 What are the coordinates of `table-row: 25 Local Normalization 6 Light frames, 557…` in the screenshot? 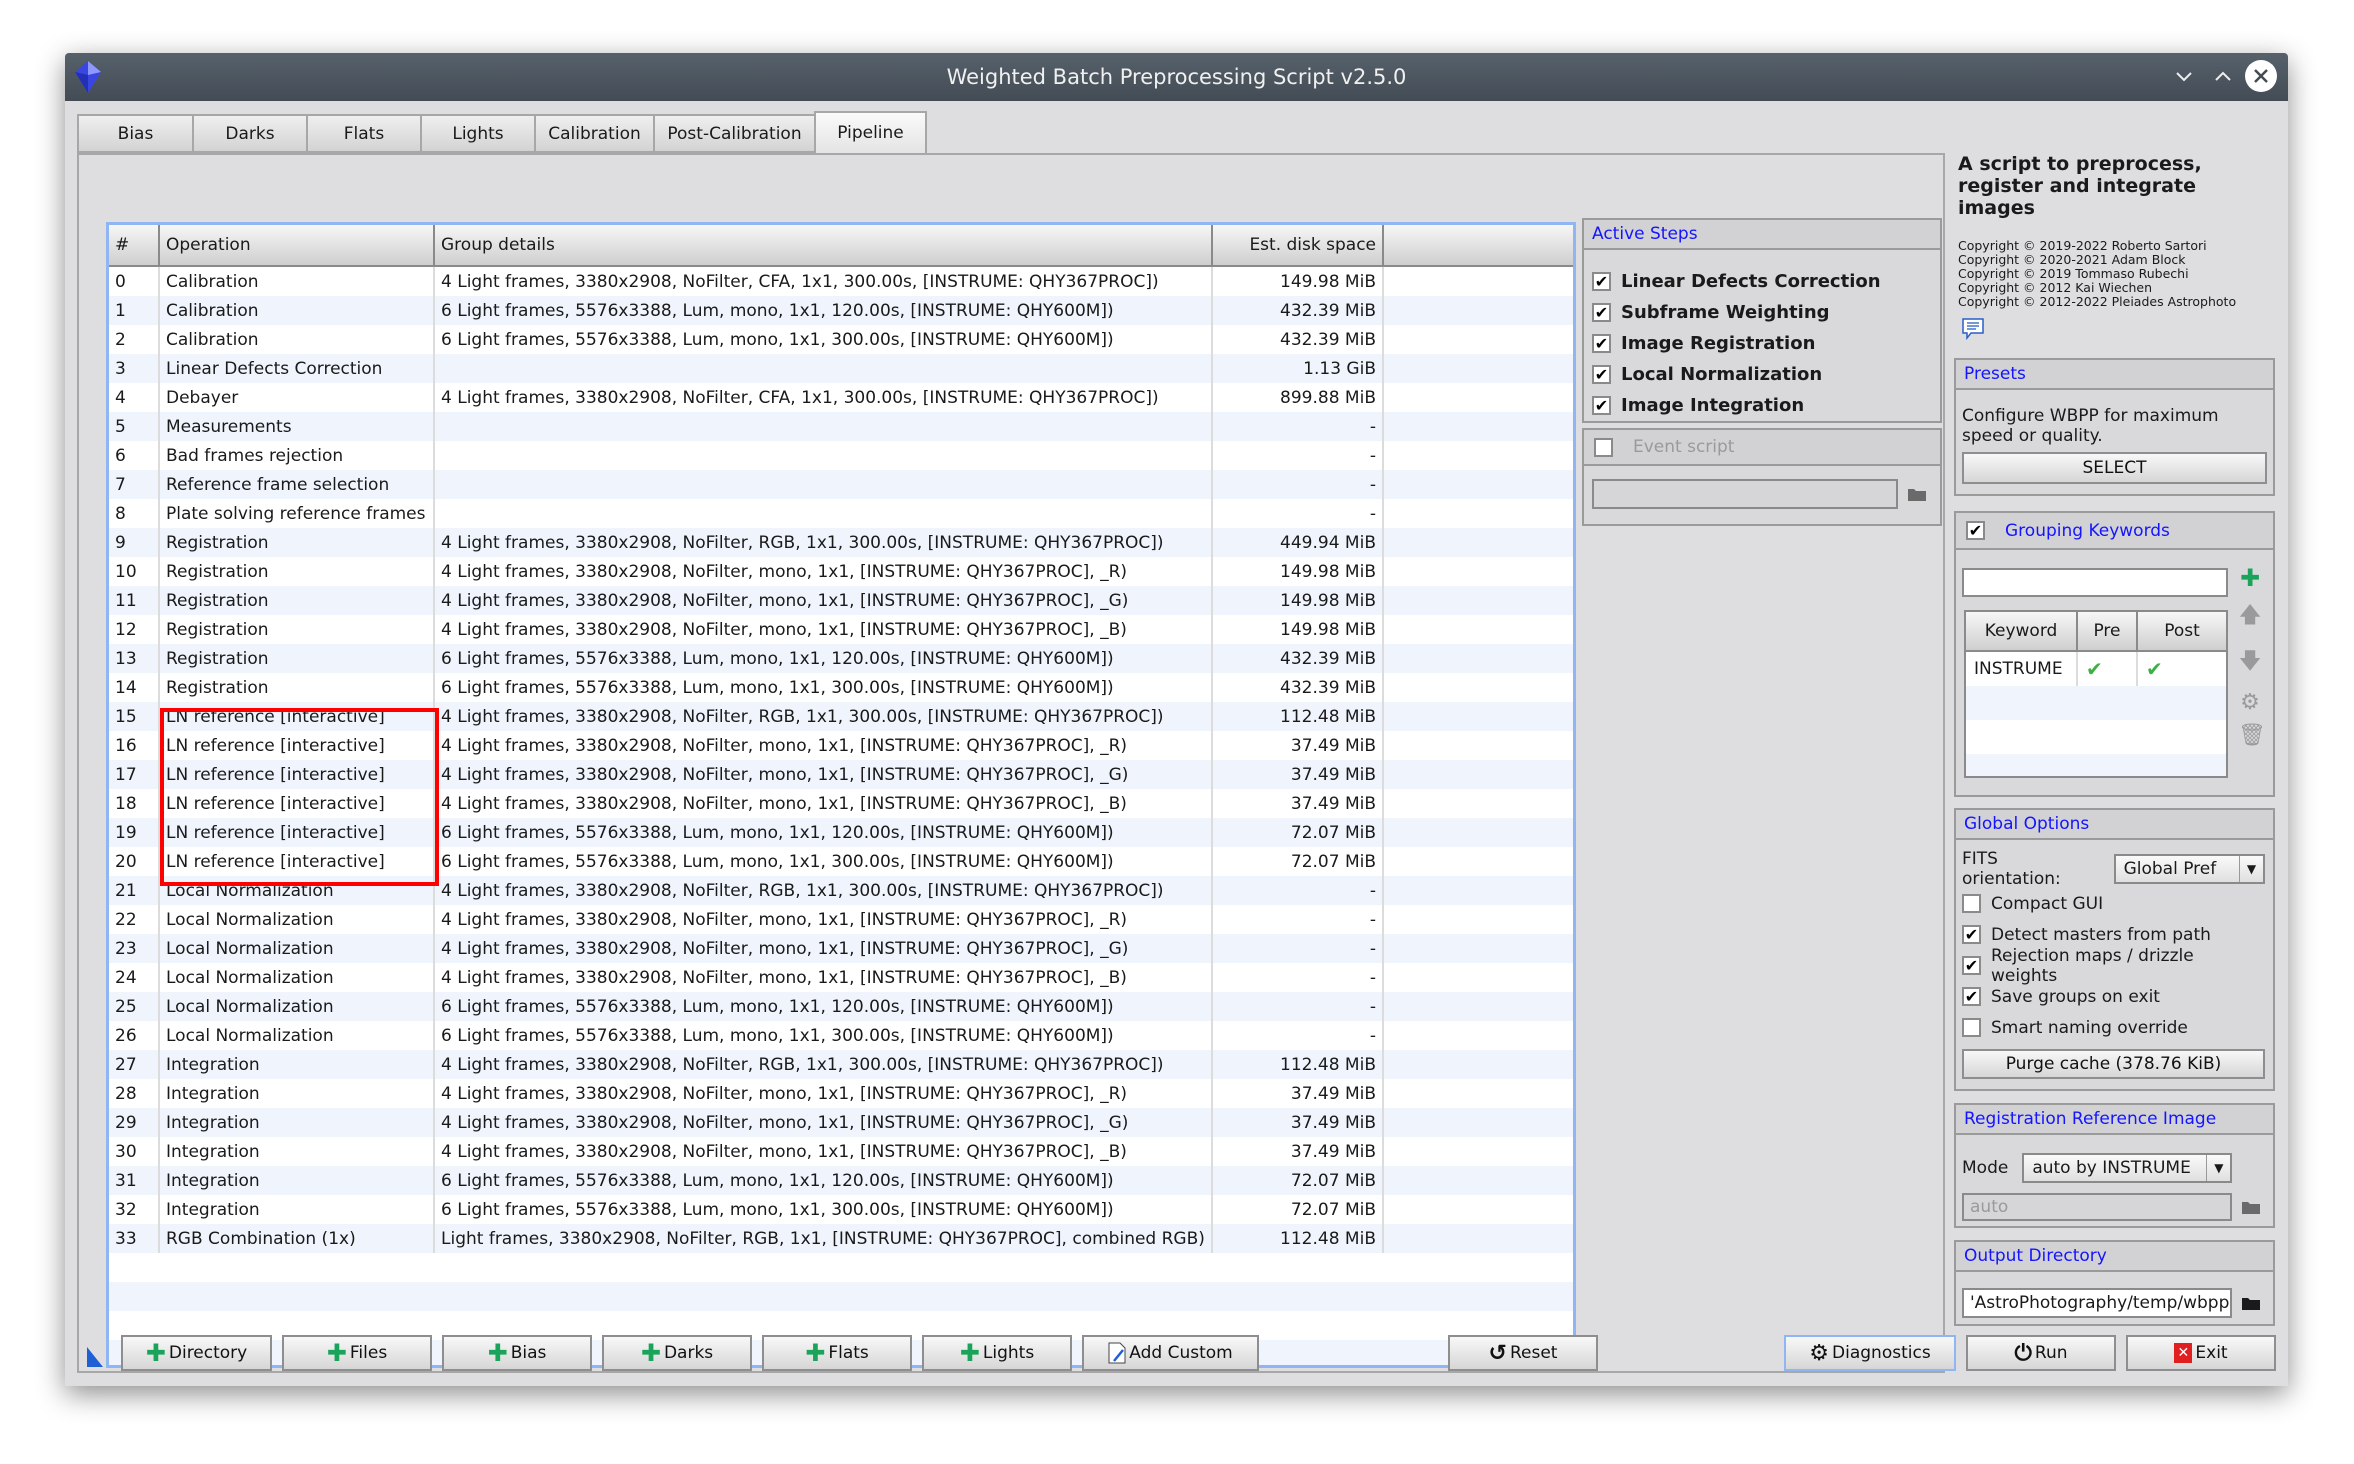 It's located at (841, 1006).